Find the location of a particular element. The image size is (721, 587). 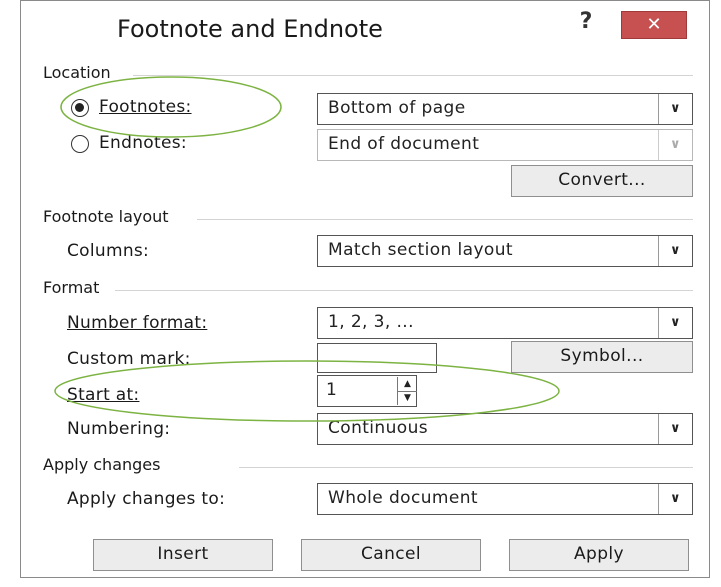

footnotes-label: Footnotes: is located at coordinates (145, 107).